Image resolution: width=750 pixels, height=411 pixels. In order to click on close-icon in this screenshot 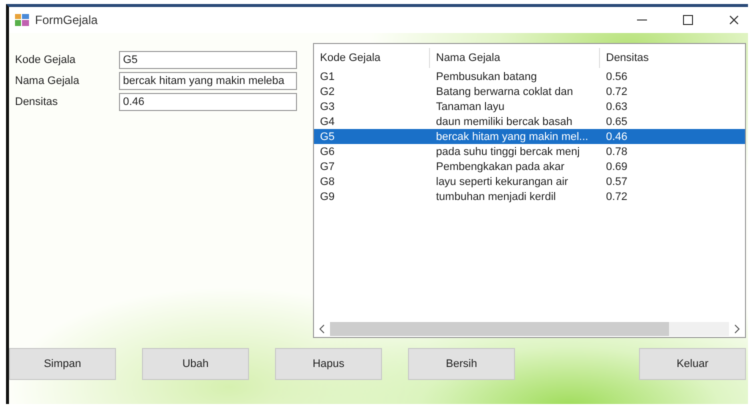, I will do `click(734, 20)`.